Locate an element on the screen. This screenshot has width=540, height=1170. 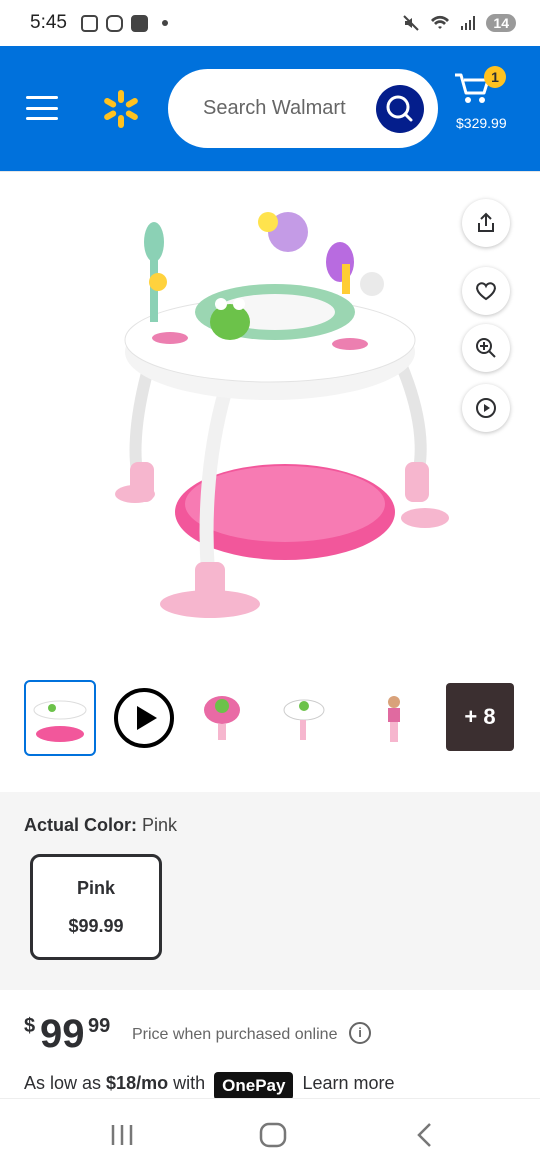
search-bar is located at coordinates (303, 108).